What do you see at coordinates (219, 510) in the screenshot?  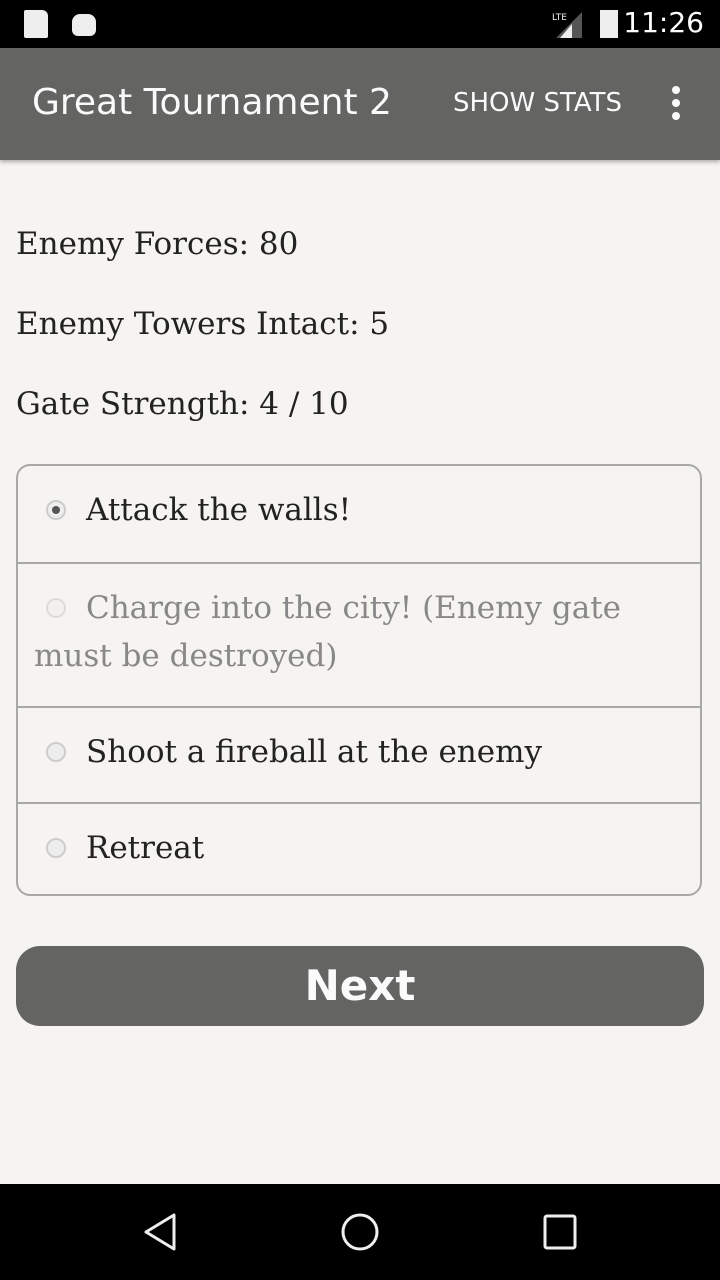 I see `option-label: Attack the walls!` at bounding box center [219, 510].